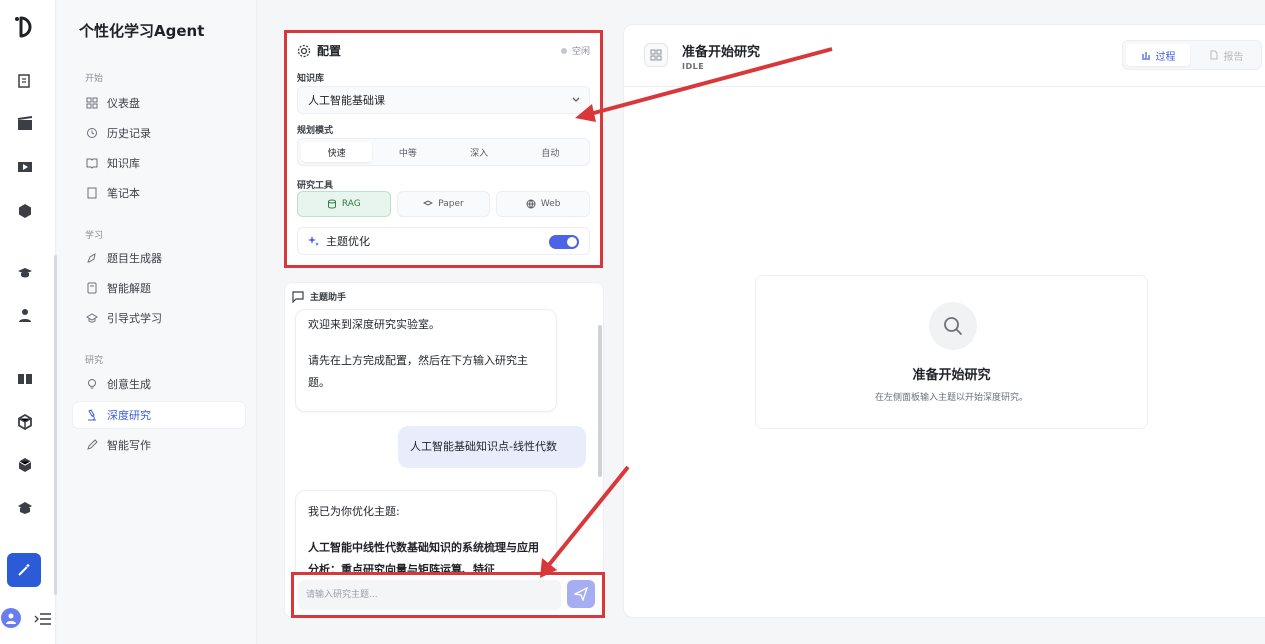  I want to click on empty-title: 准备开始研究, so click(951, 375).